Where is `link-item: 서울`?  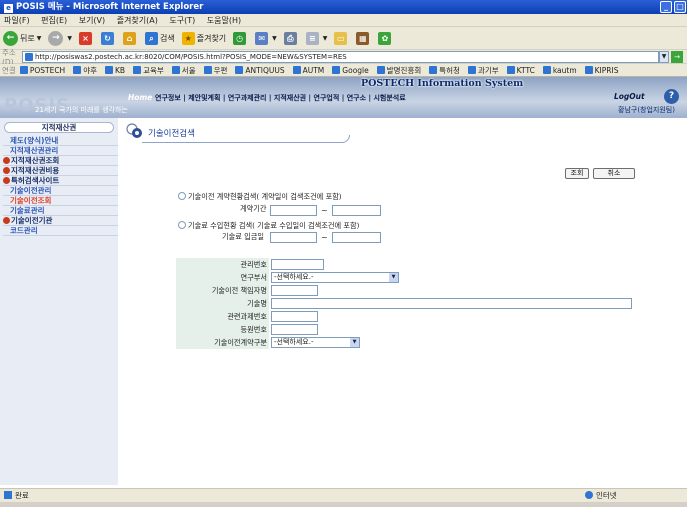
link-item: 서울 is located at coordinates (183, 70).